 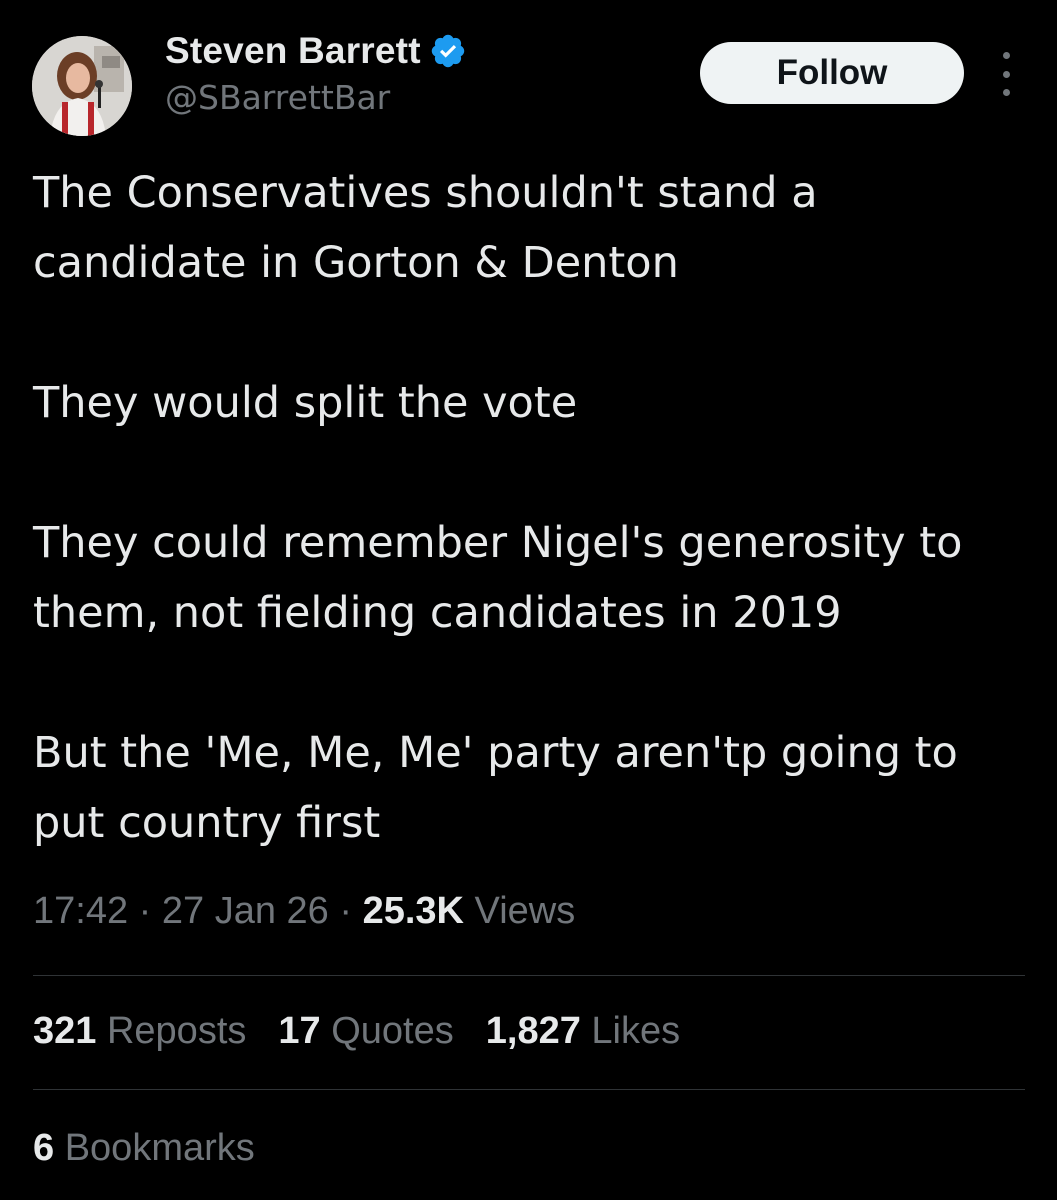 What do you see at coordinates (832, 73) in the screenshot?
I see `follow-button: Follow` at bounding box center [832, 73].